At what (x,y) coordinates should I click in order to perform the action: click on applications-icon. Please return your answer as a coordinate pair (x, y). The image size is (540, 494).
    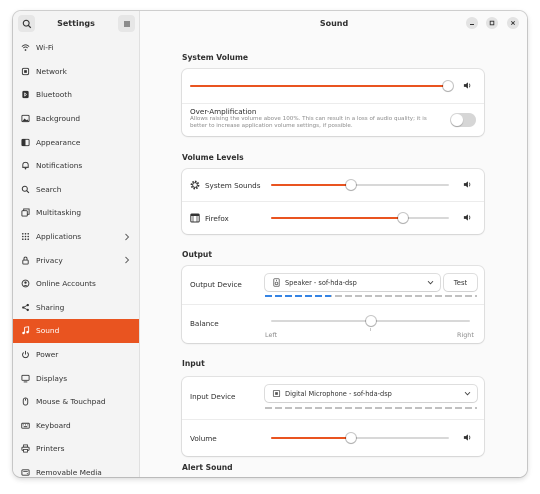
    Looking at the image, I should click on (25, 236).